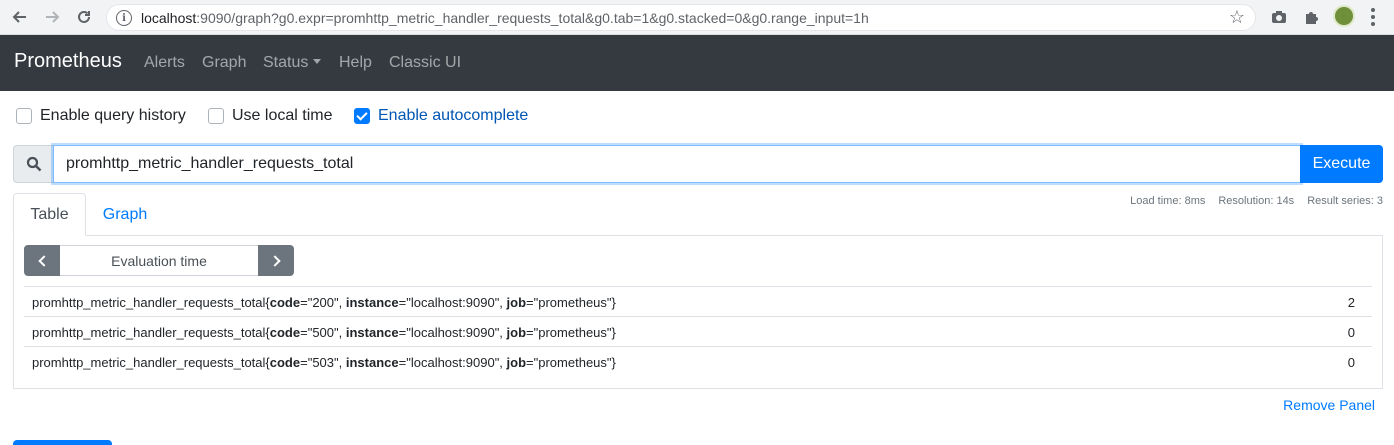 The image size is (1394, 445). What do you see at coordinates (164, 63) in the screenshot?
I see `nav-alerts: Alerts` at bounding box center [164, 63].